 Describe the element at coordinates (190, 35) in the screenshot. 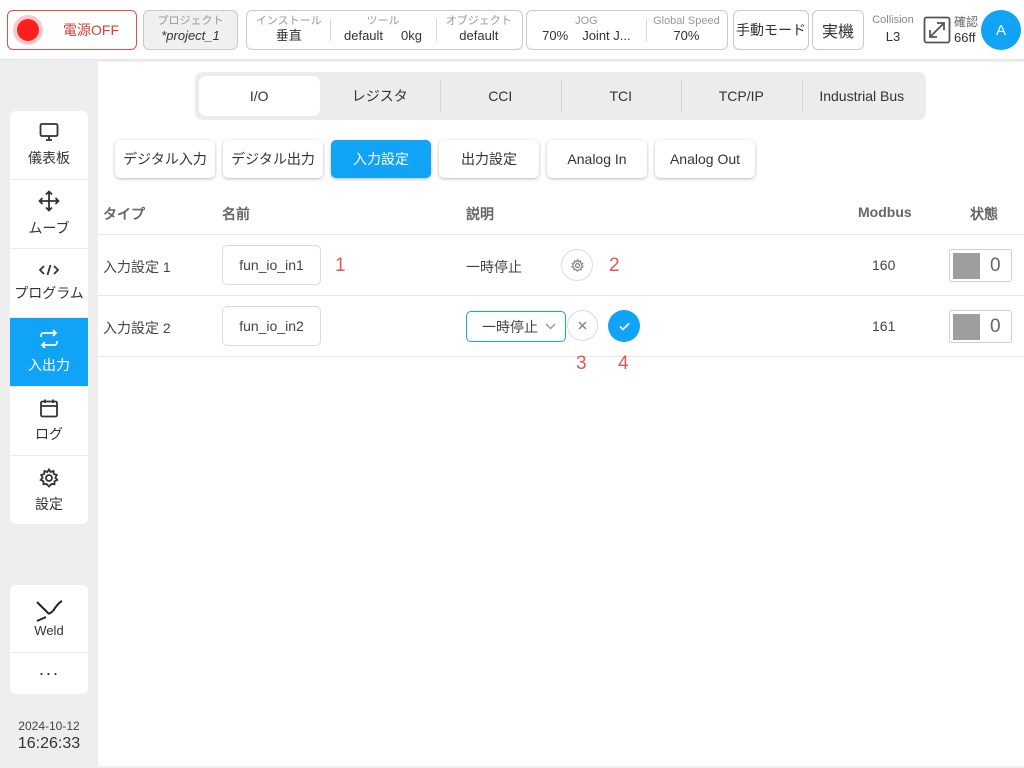

I see `project-value: *project_1` at that location.